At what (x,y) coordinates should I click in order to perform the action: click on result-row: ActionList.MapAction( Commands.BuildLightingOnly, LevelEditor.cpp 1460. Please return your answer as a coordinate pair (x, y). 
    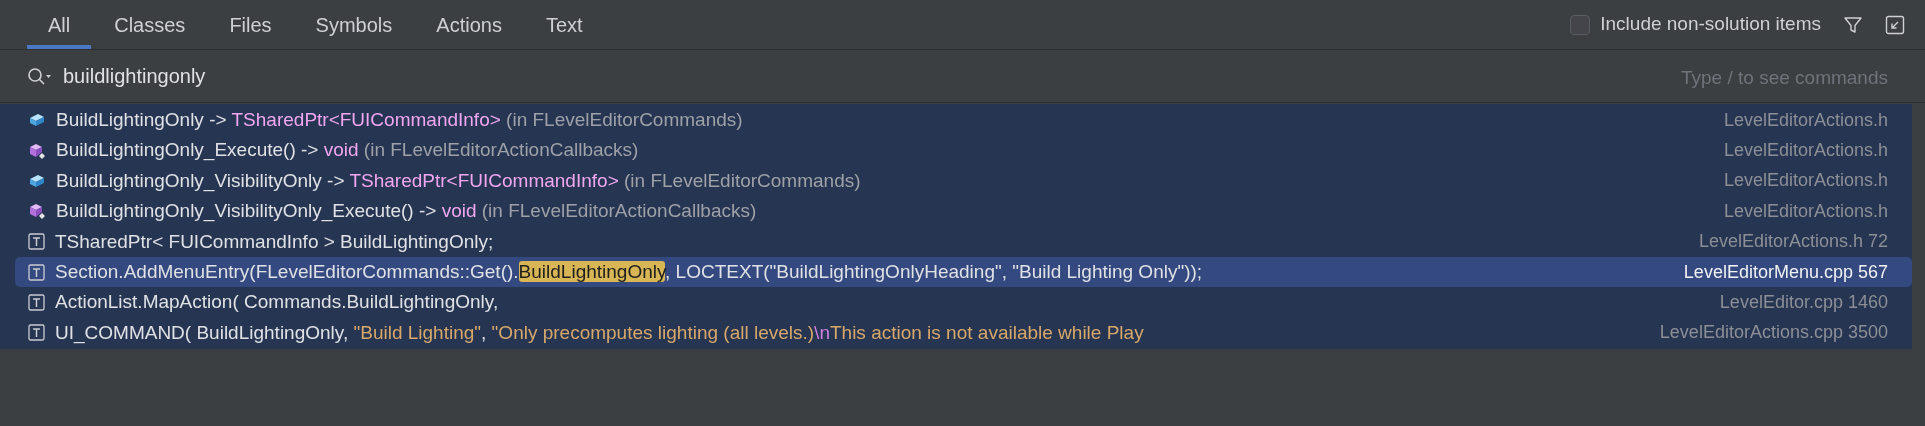
    Looking at the image, I should click on (963, 302).